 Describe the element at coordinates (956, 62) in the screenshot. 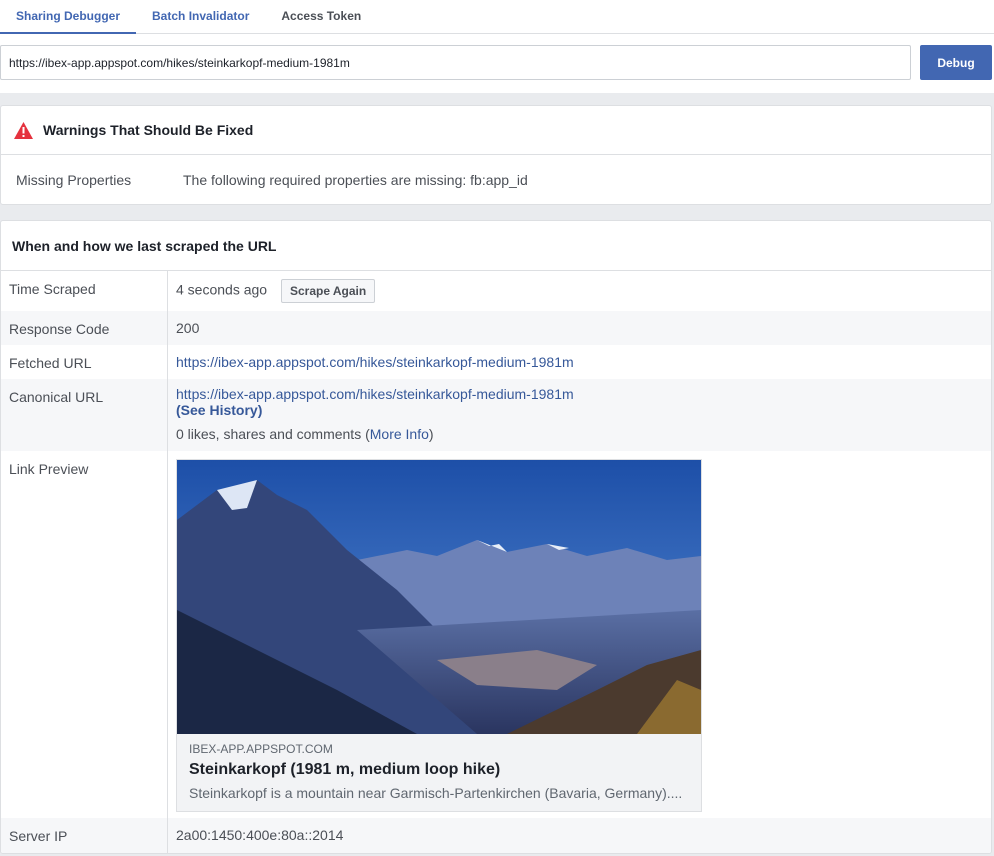

I see `debug-button: Debug` at that location.